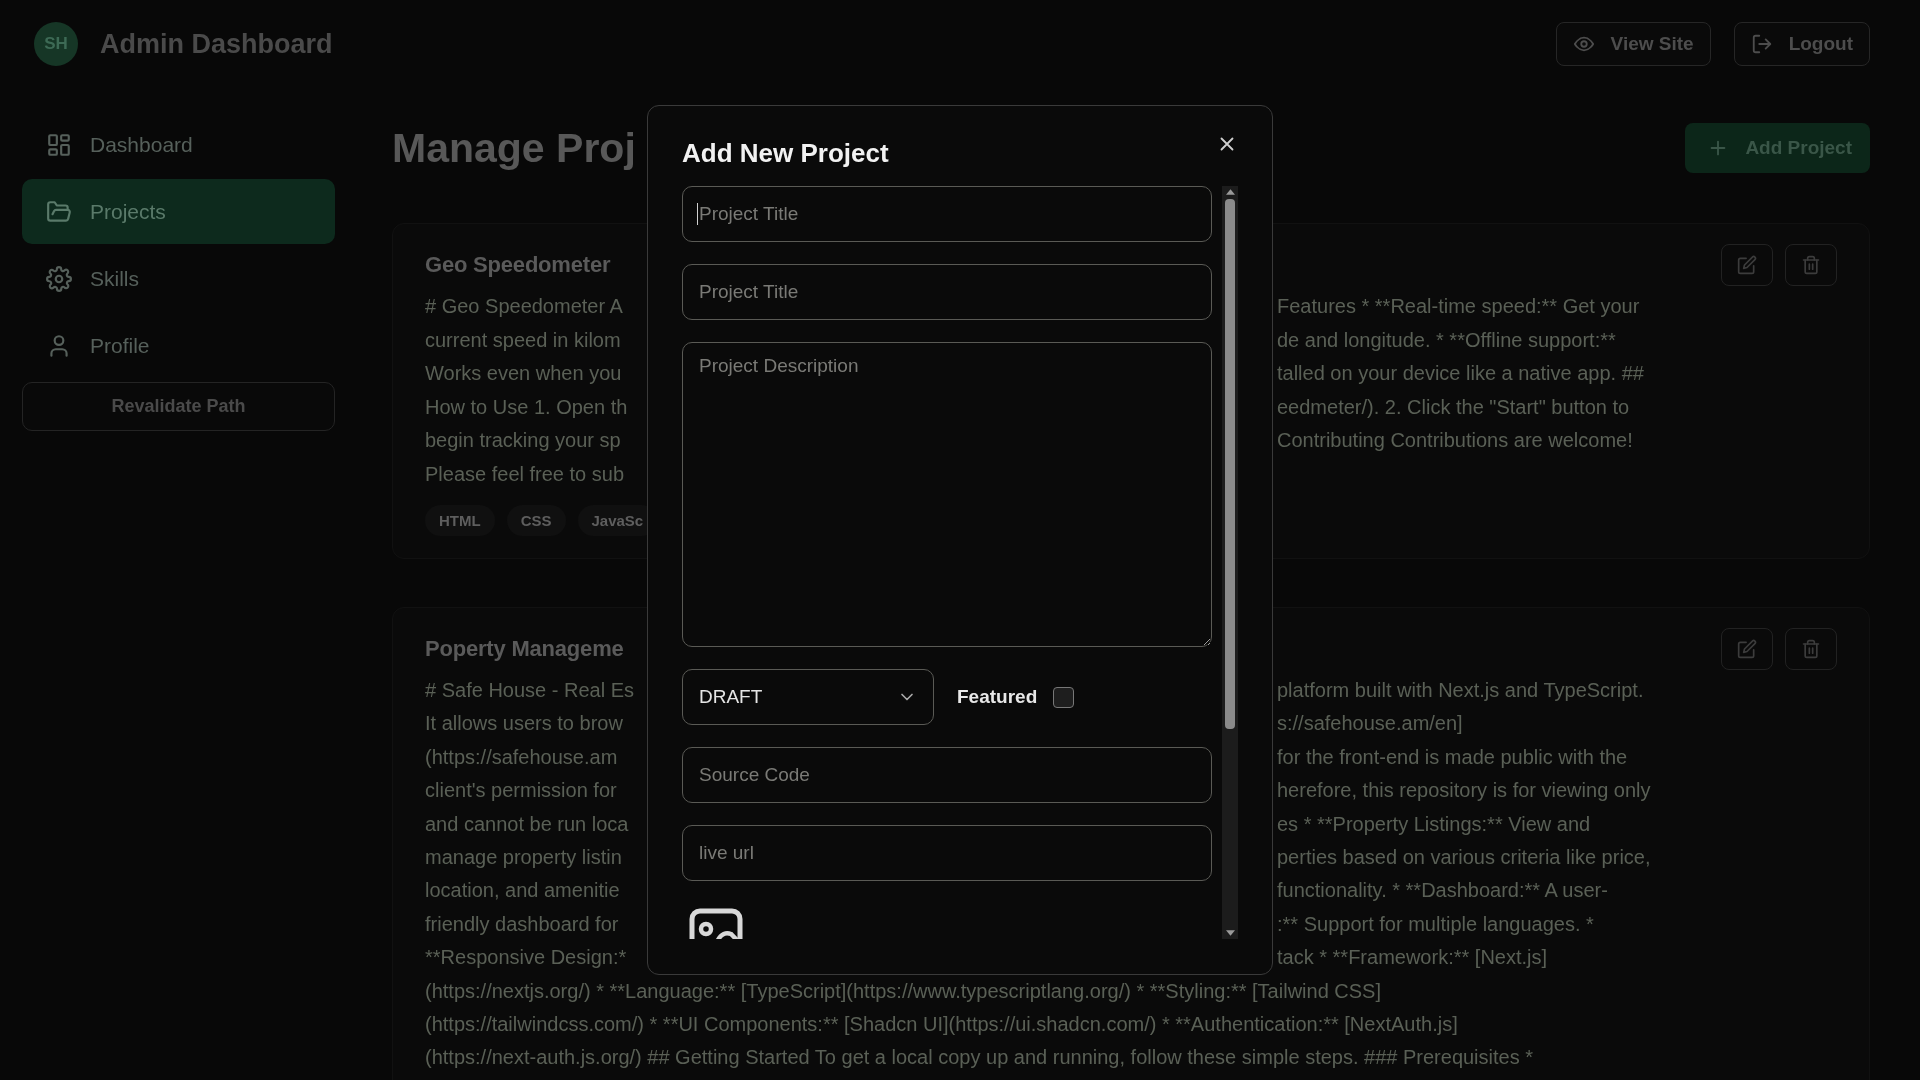 This screenshot has height=1080, width=1920. I want to click on project-title: Geo Speedometer, so click(518, 265).